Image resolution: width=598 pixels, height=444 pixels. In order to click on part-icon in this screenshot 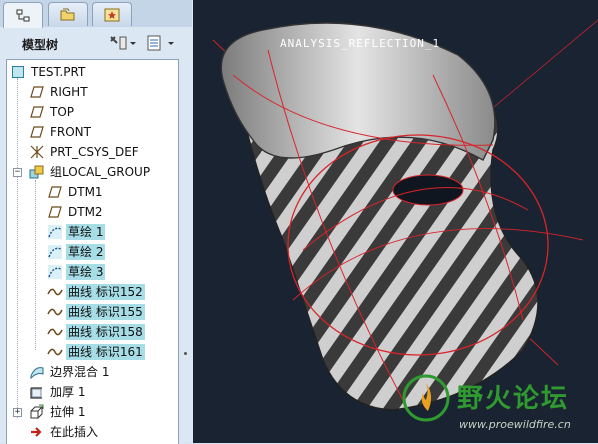, I will do `click(18, 72)`.